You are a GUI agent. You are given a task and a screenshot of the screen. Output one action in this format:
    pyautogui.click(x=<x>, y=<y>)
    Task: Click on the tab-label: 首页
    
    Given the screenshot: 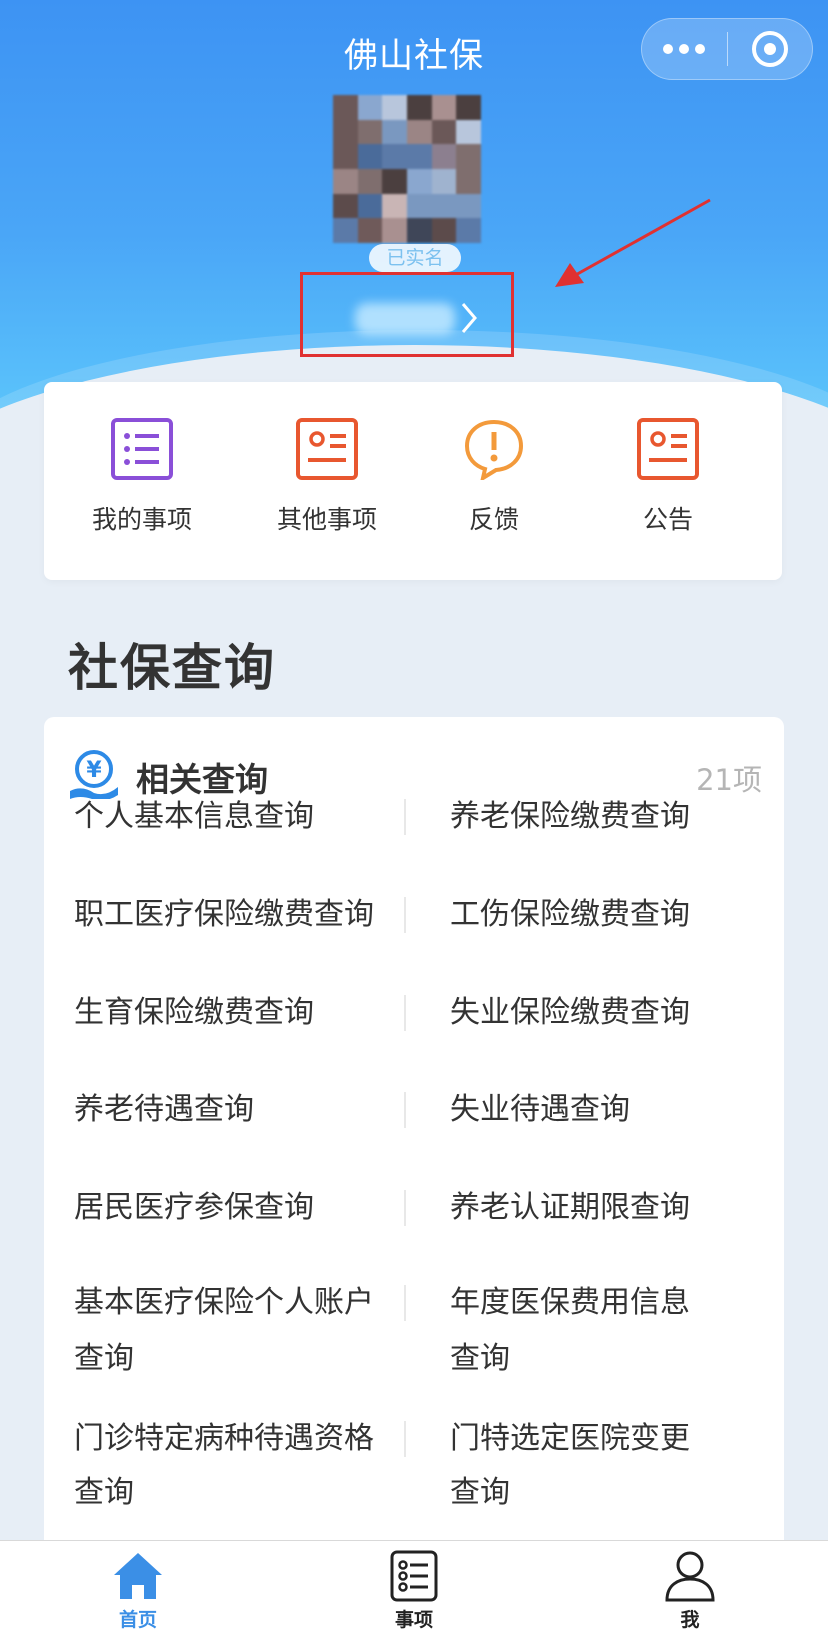 What is the action you would take?
    pyautogui.click(x=137, y=1620)
    